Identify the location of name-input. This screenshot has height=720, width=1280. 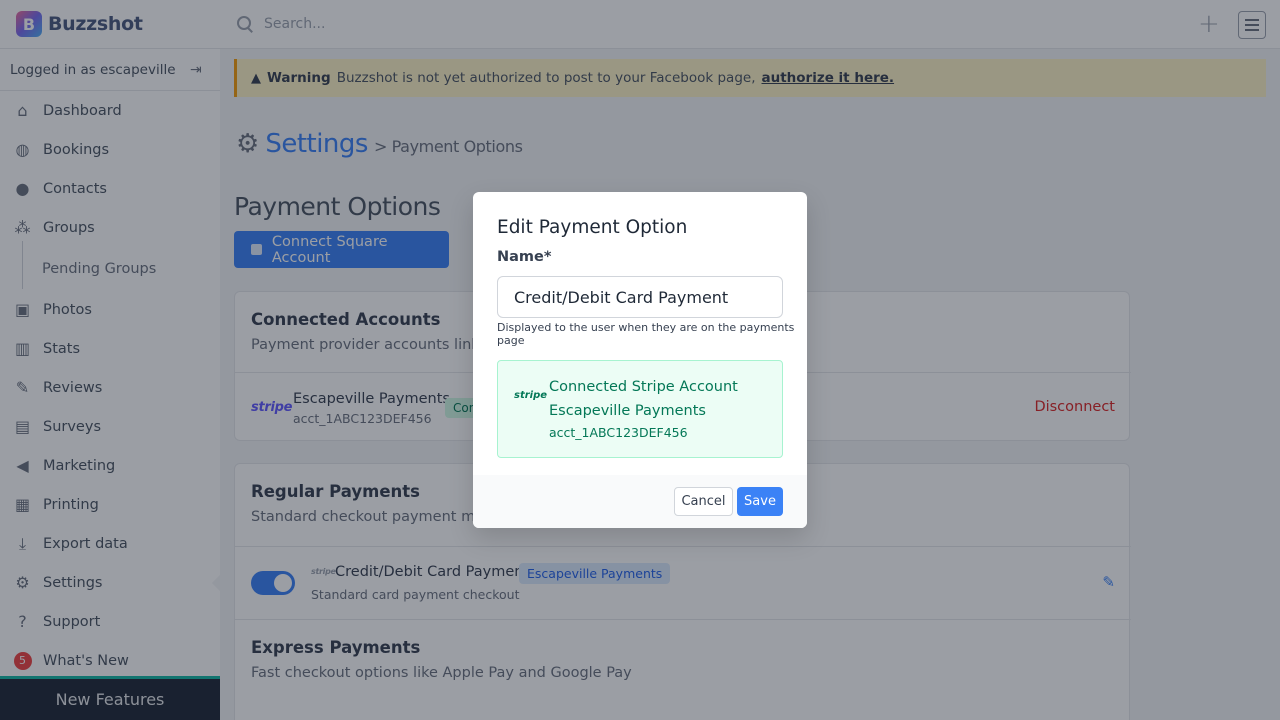
(640, 297).